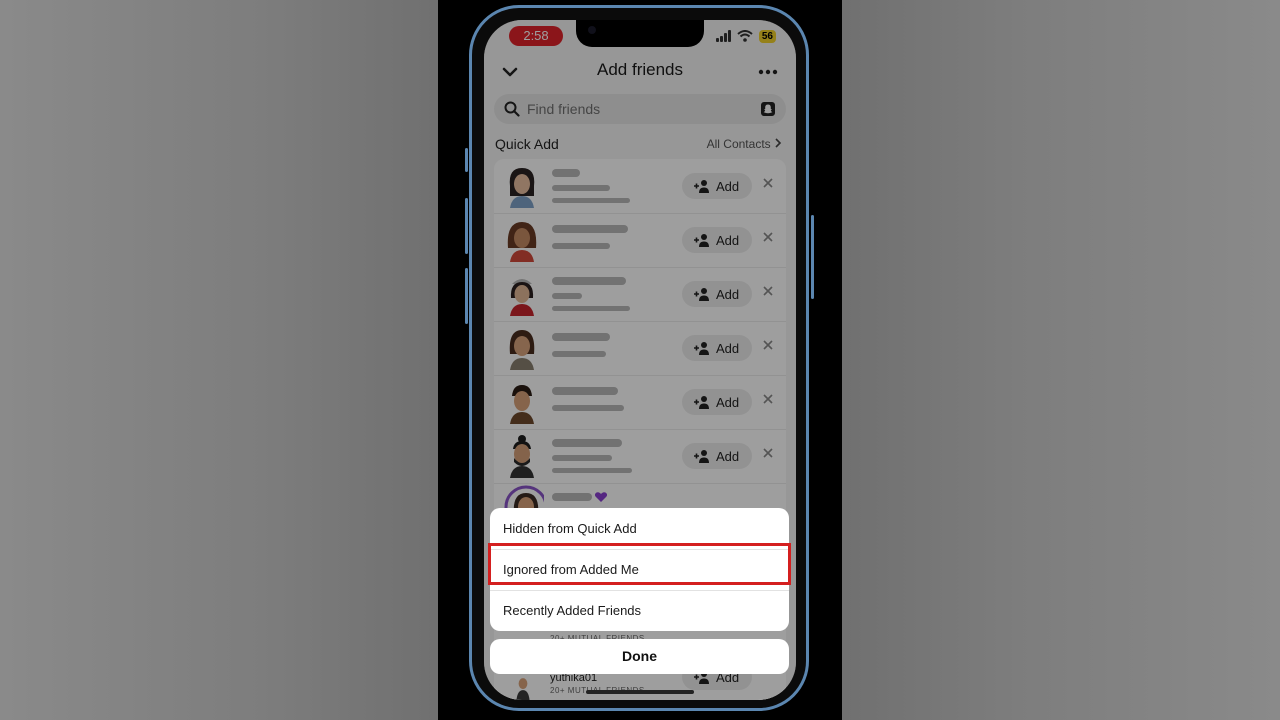  Describe the element at coordinates (466, 160) in the screenshot. I see `mute-switch` at that location.